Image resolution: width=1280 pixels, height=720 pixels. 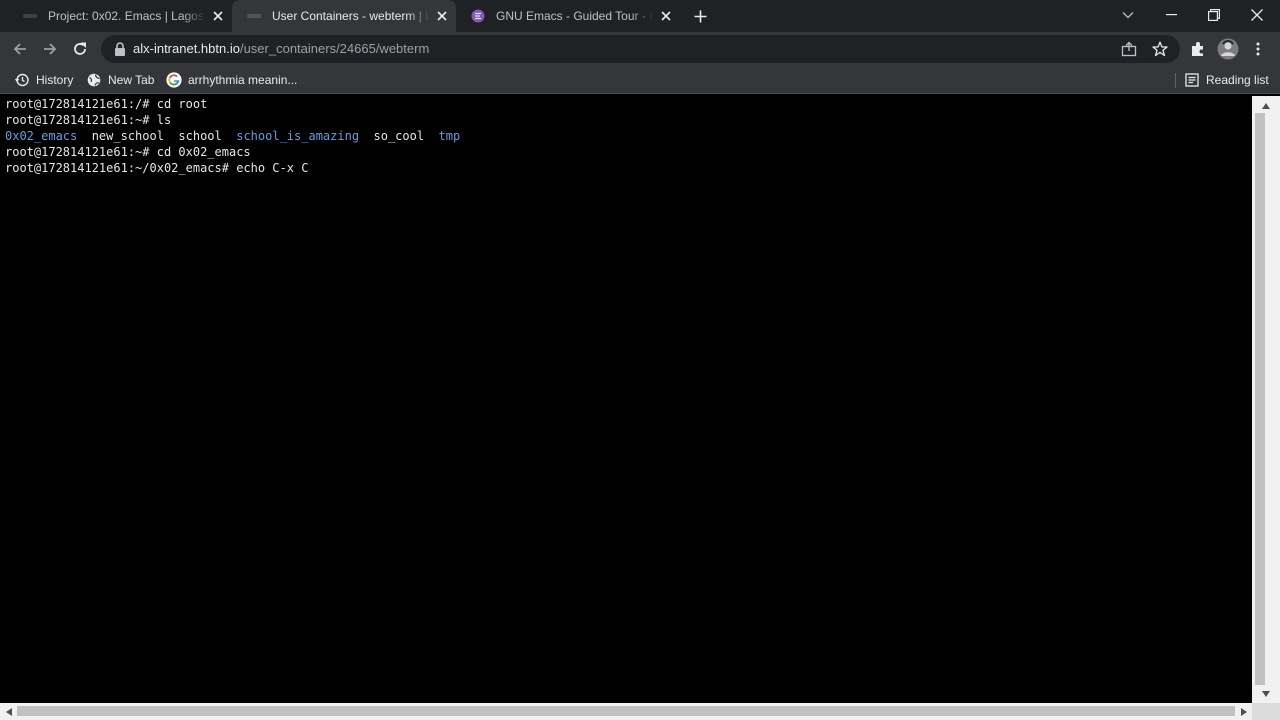 What do you see at coordinates (1266, 694) in the screenshot?
I see `scroll-down-arrow-icon` at bounding box center [1266, 694].